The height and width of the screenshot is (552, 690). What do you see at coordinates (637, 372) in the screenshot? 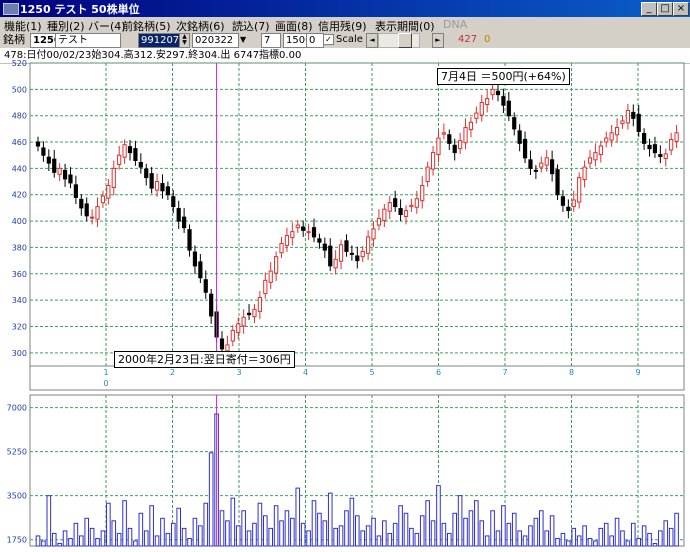
I see `month-tick-label: 9` at bounding box center [637, 372].